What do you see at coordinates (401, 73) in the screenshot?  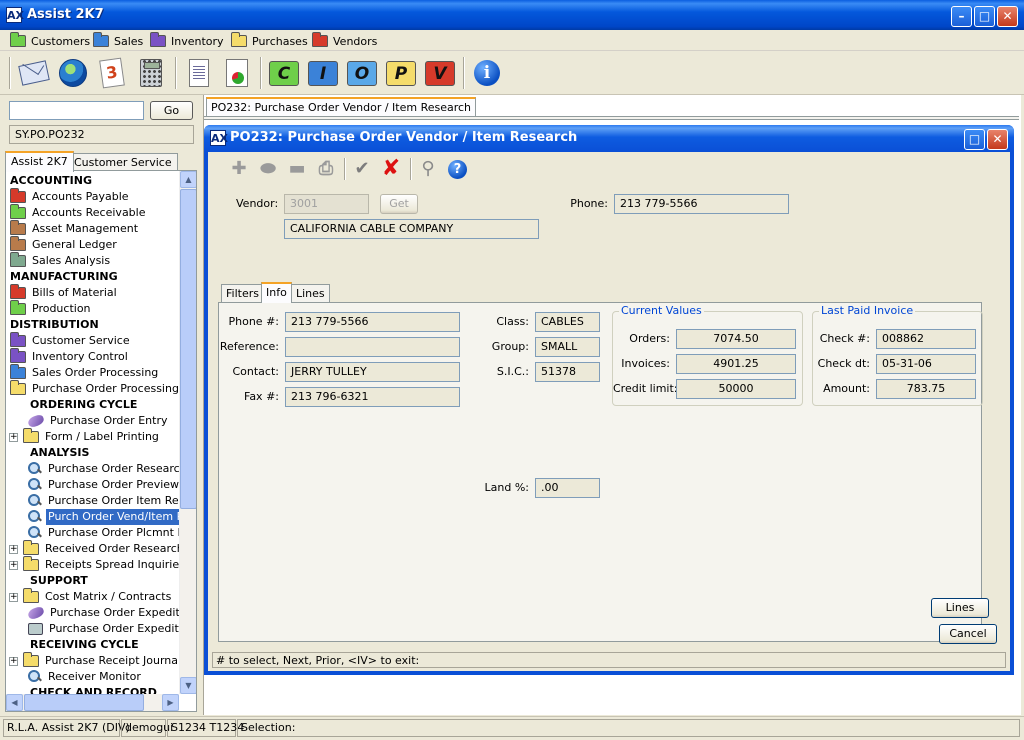 I see `purchases-shortcut-button: P` at bounding box center [401, 73].